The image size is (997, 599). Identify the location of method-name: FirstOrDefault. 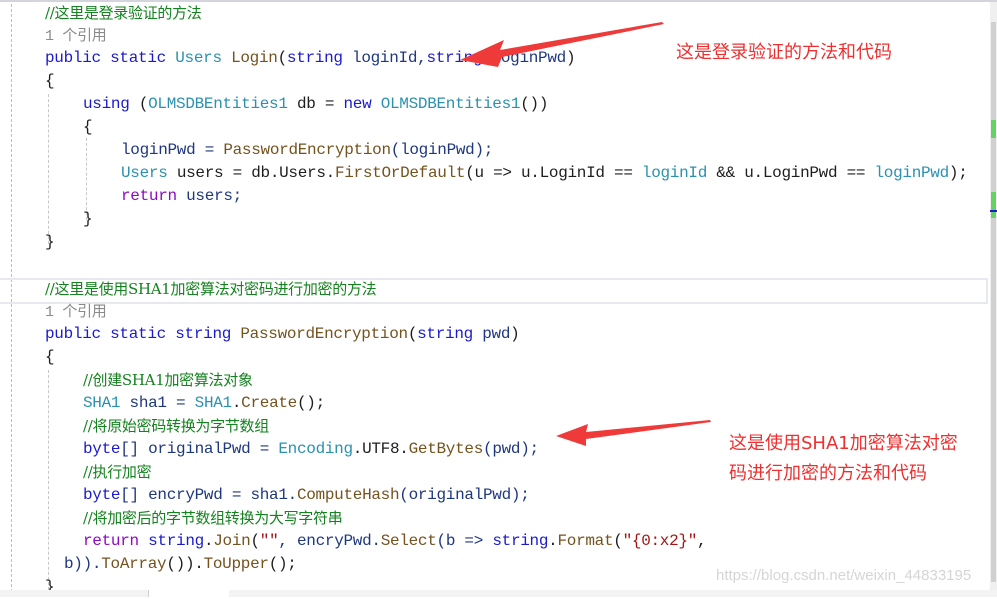
(400, 173).